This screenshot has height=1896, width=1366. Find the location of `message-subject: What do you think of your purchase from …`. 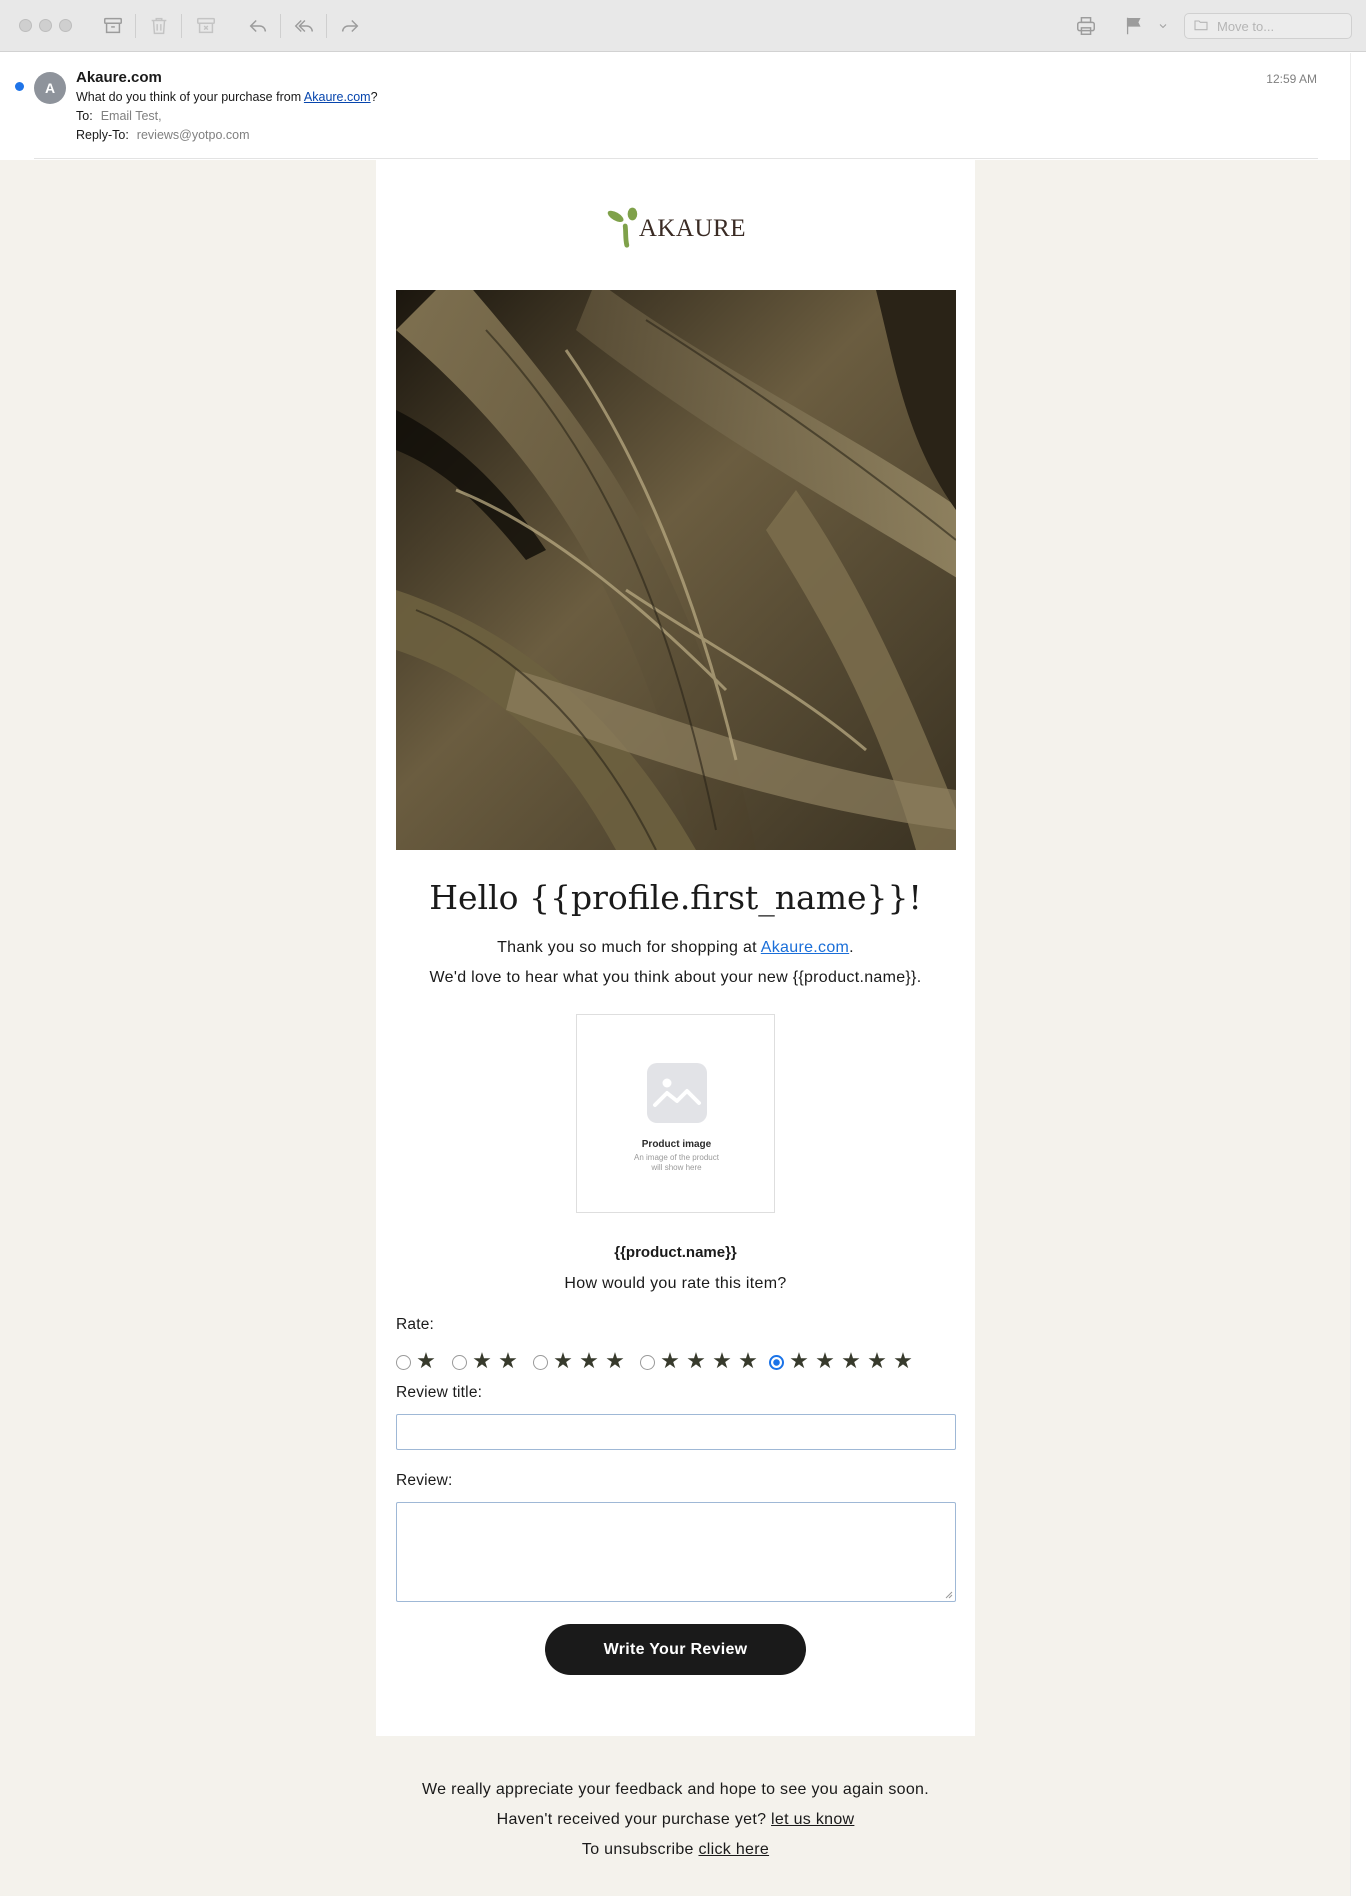

message-subject: What do you think of your purchase from … is located at coordinates (227, 97).